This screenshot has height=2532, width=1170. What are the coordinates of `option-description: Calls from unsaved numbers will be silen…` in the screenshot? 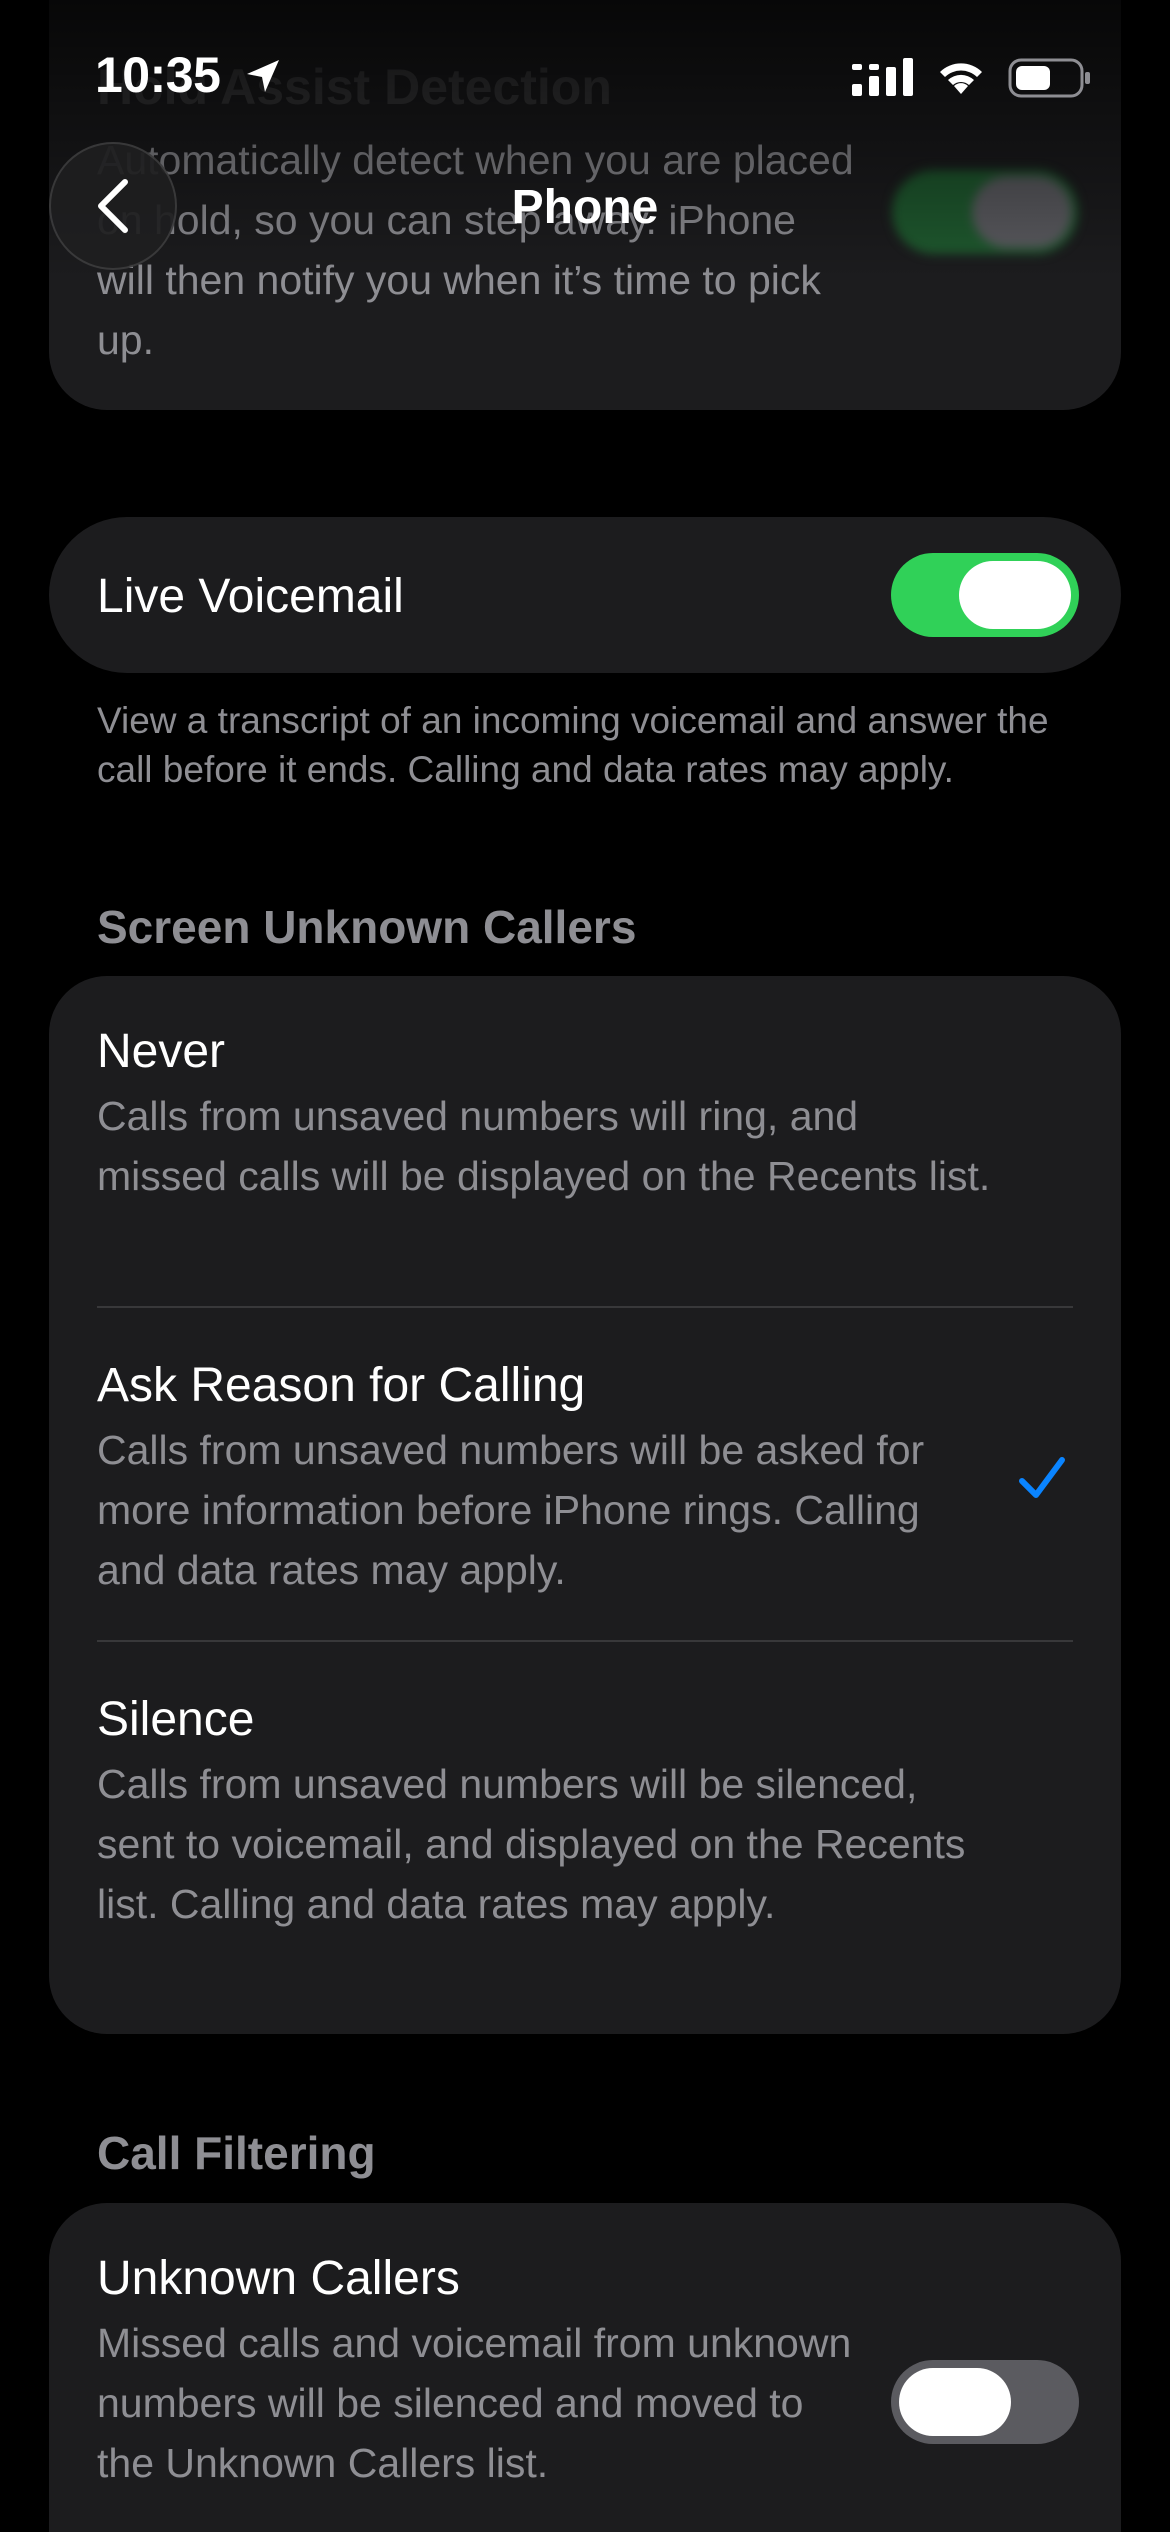 It's located at (531, 1844).